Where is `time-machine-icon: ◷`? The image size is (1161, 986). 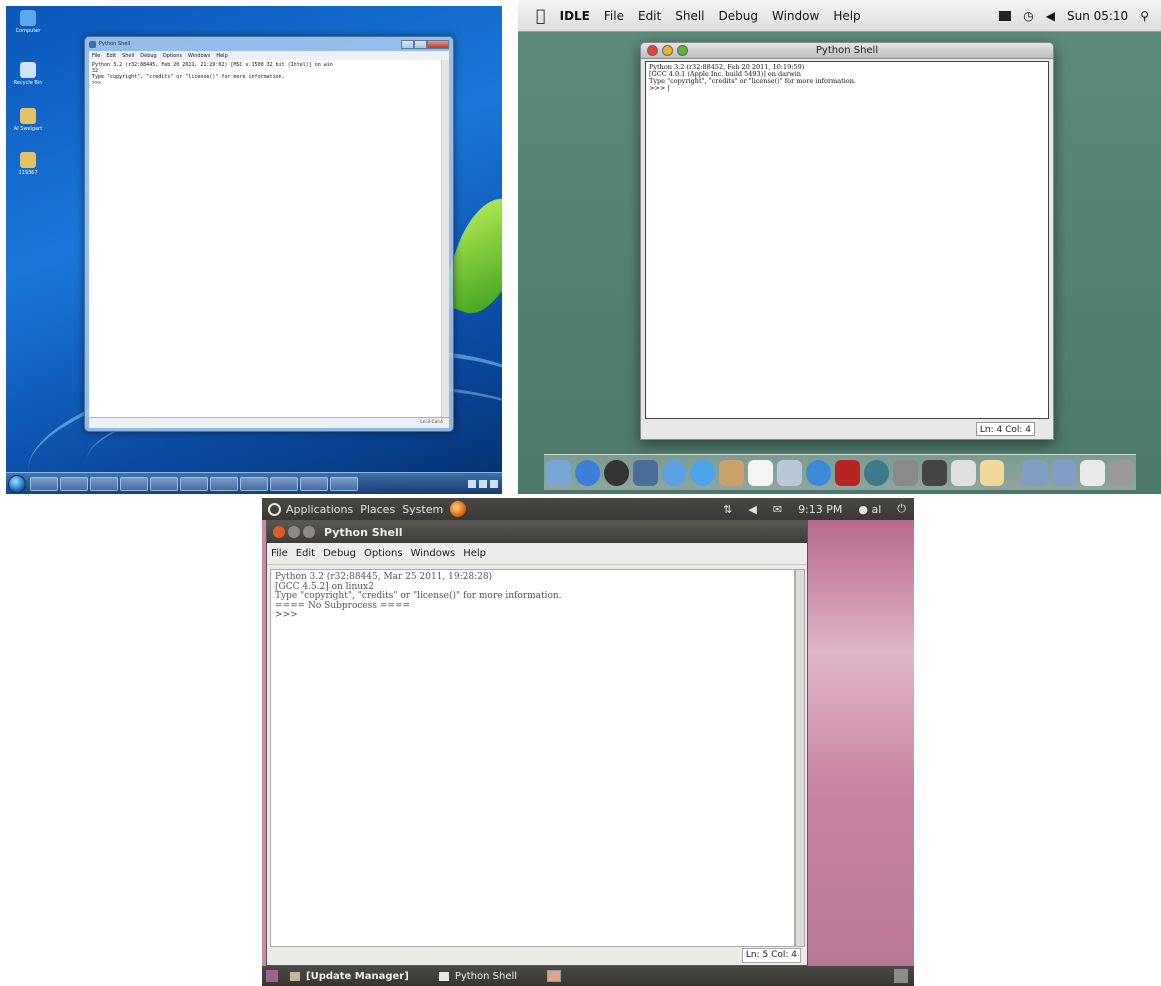
time-machine-icon: ◷ is located at coordinates (1028, 16).